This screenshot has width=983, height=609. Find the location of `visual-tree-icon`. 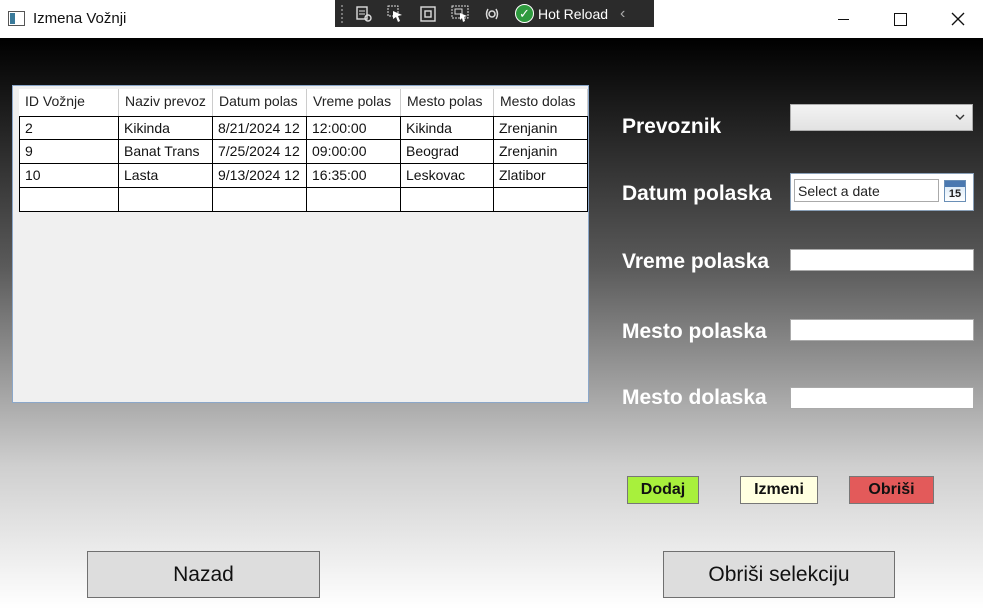

visual-tree-icon is located at coordinates (364, 14).